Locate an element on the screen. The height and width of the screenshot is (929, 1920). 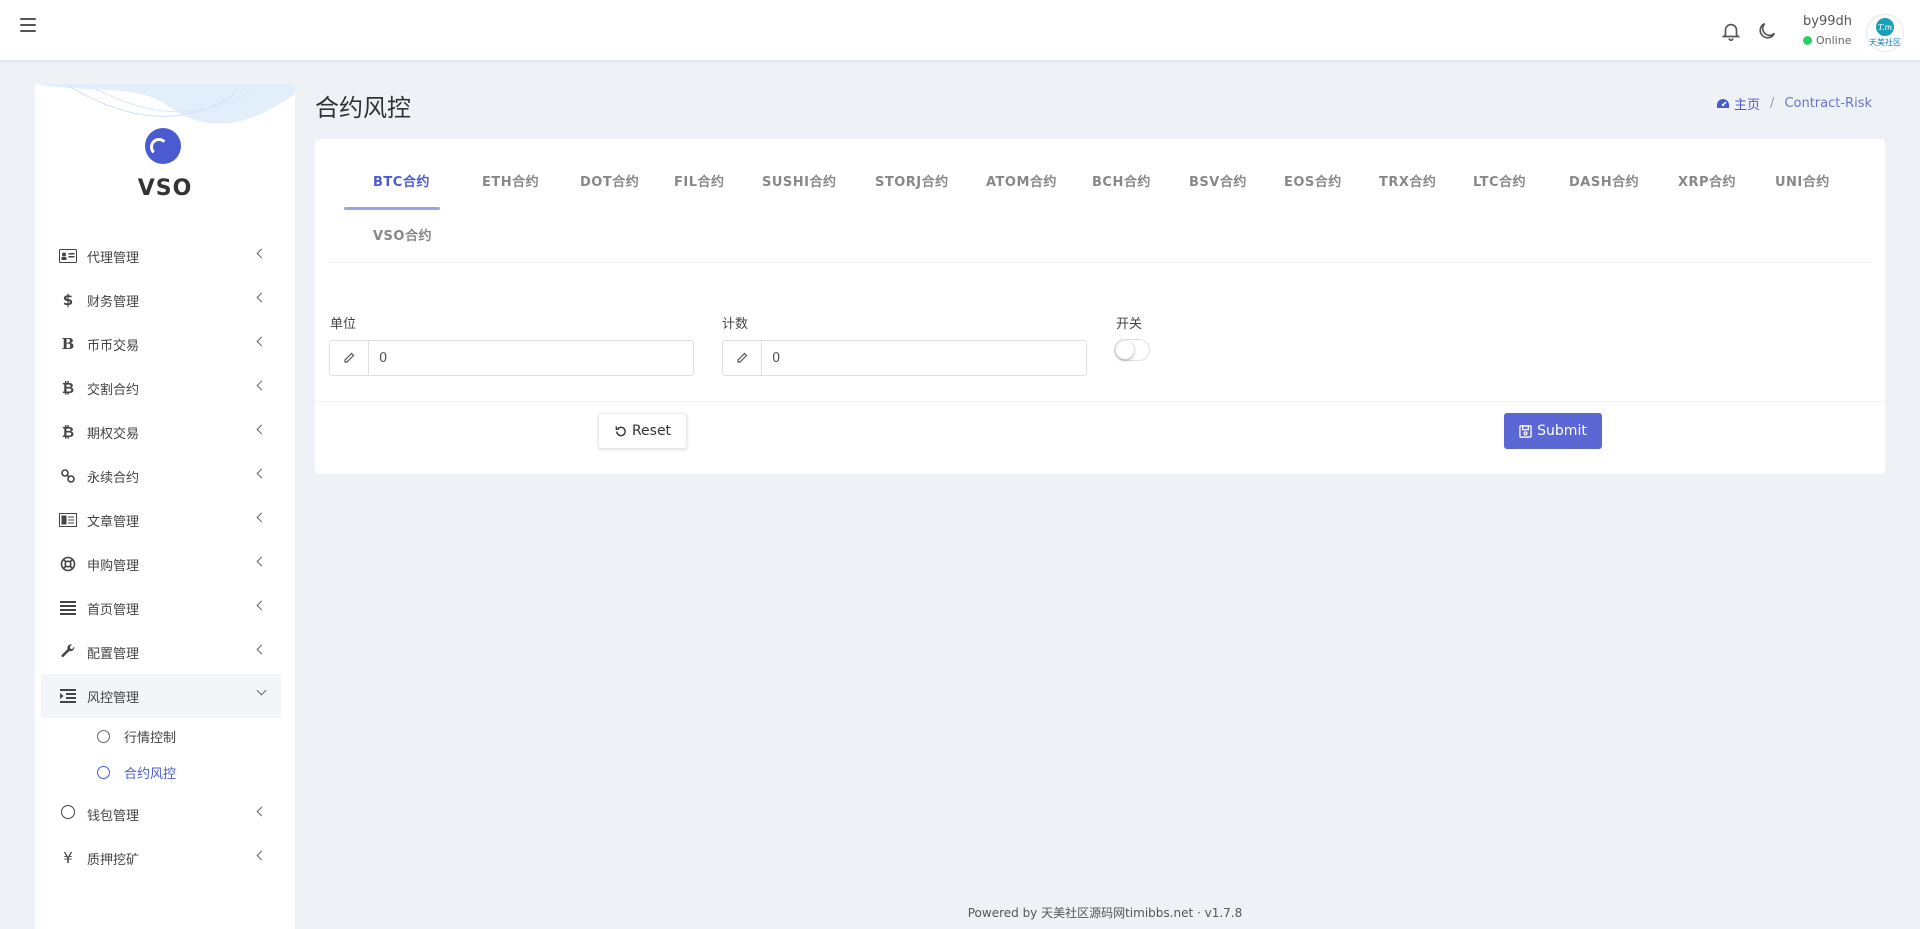
tab-vso: VSO合约 is located at coordinates (402, 234).